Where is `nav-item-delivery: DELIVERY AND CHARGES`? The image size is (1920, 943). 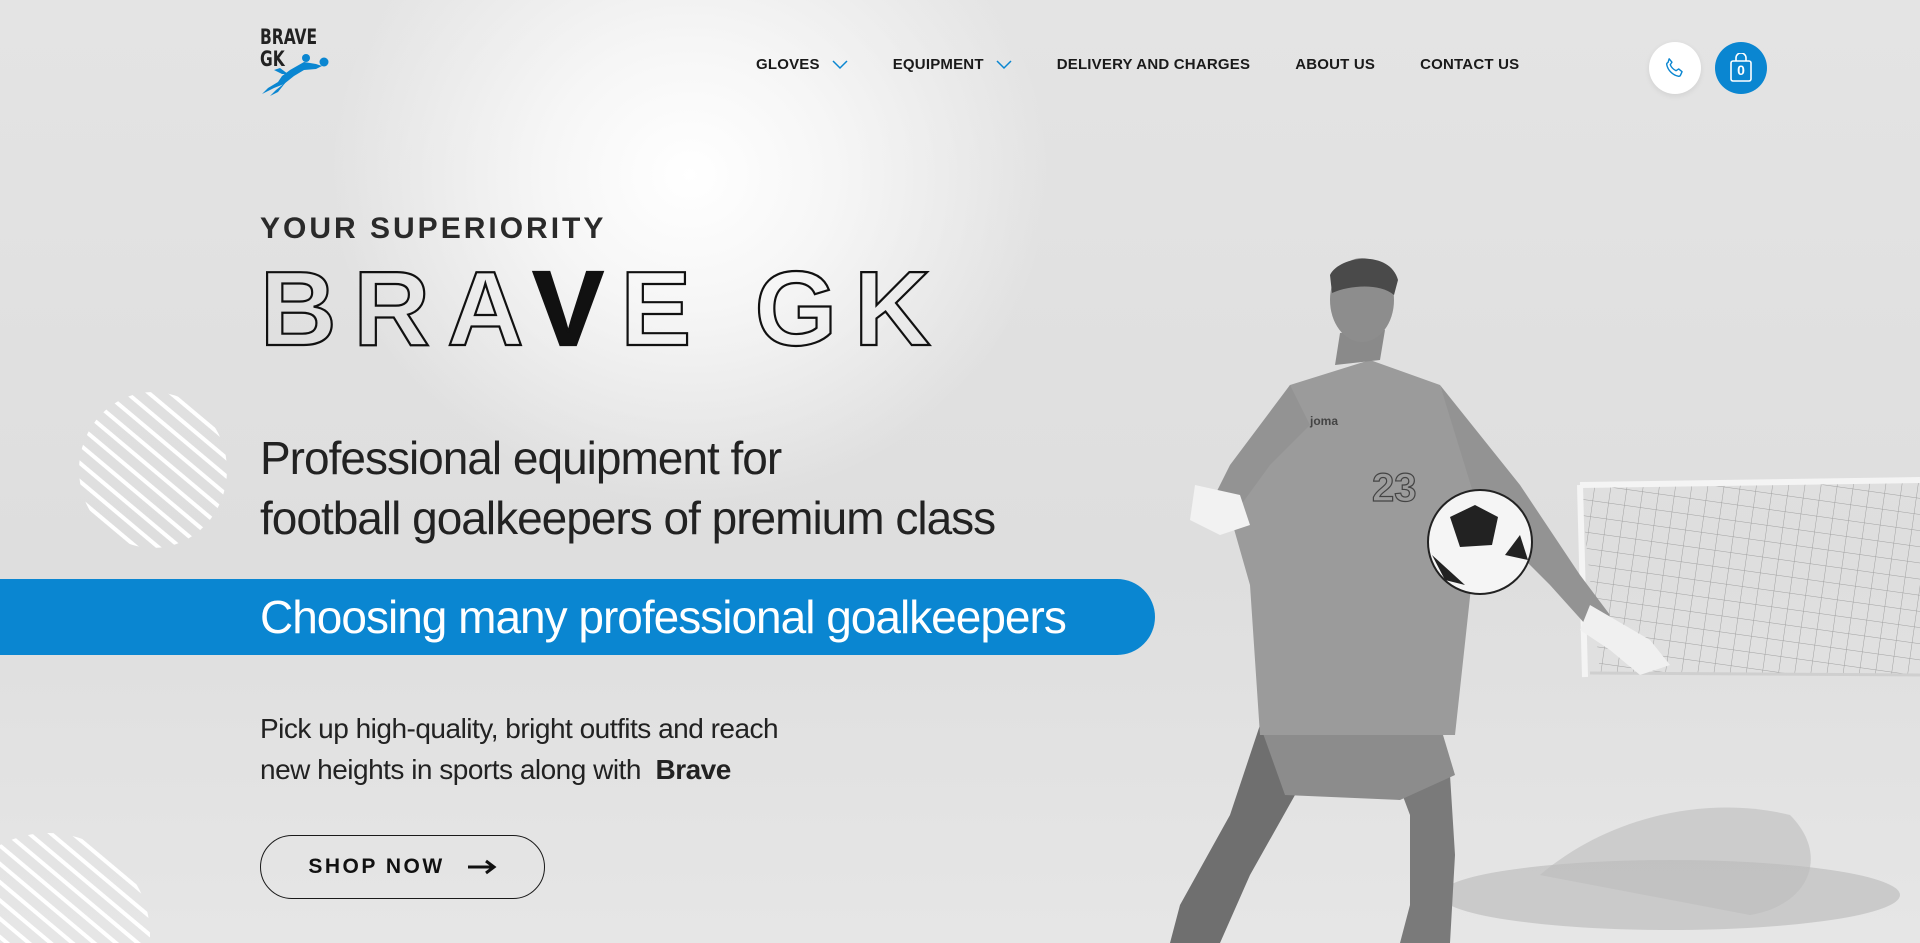 nav-item-delivery: DELIVERY AND CHARGES is located at coordinates (1153, 64).